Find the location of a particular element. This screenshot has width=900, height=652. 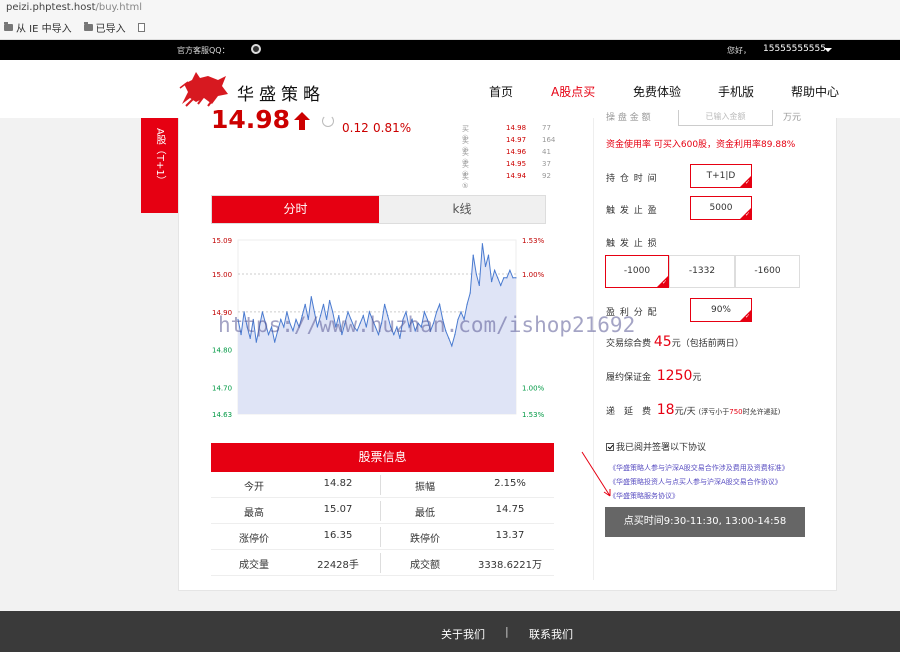

table-row: 成交量 22428手 成交额 3338.6221万 is located at coordinates (382, 563).